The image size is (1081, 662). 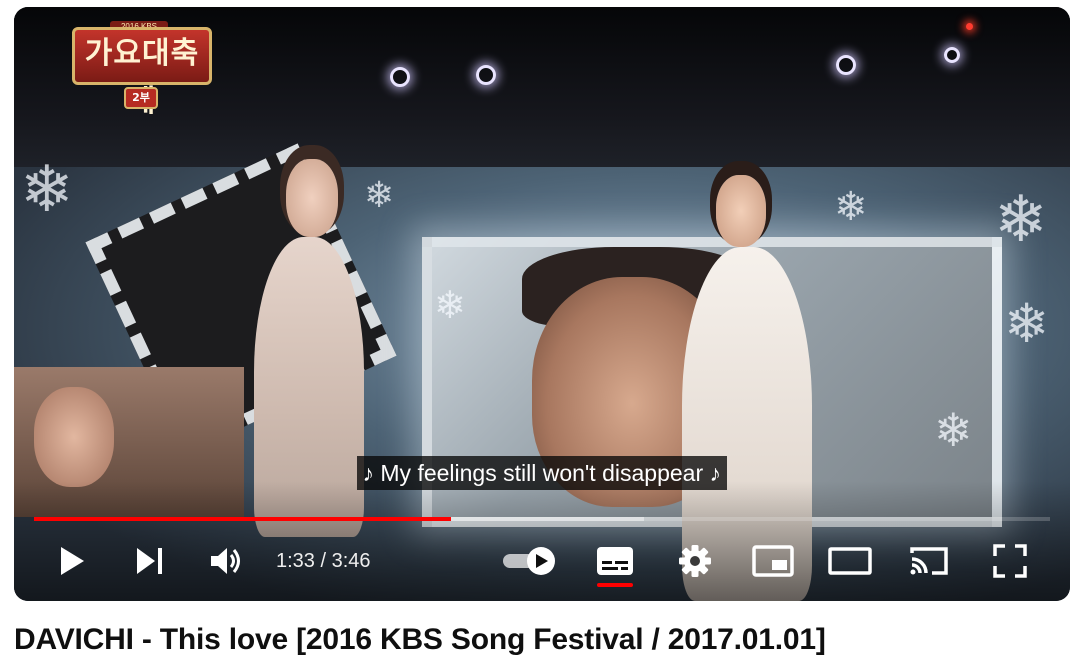 I want to click on stage-light-red, so click(x=969, y=26).